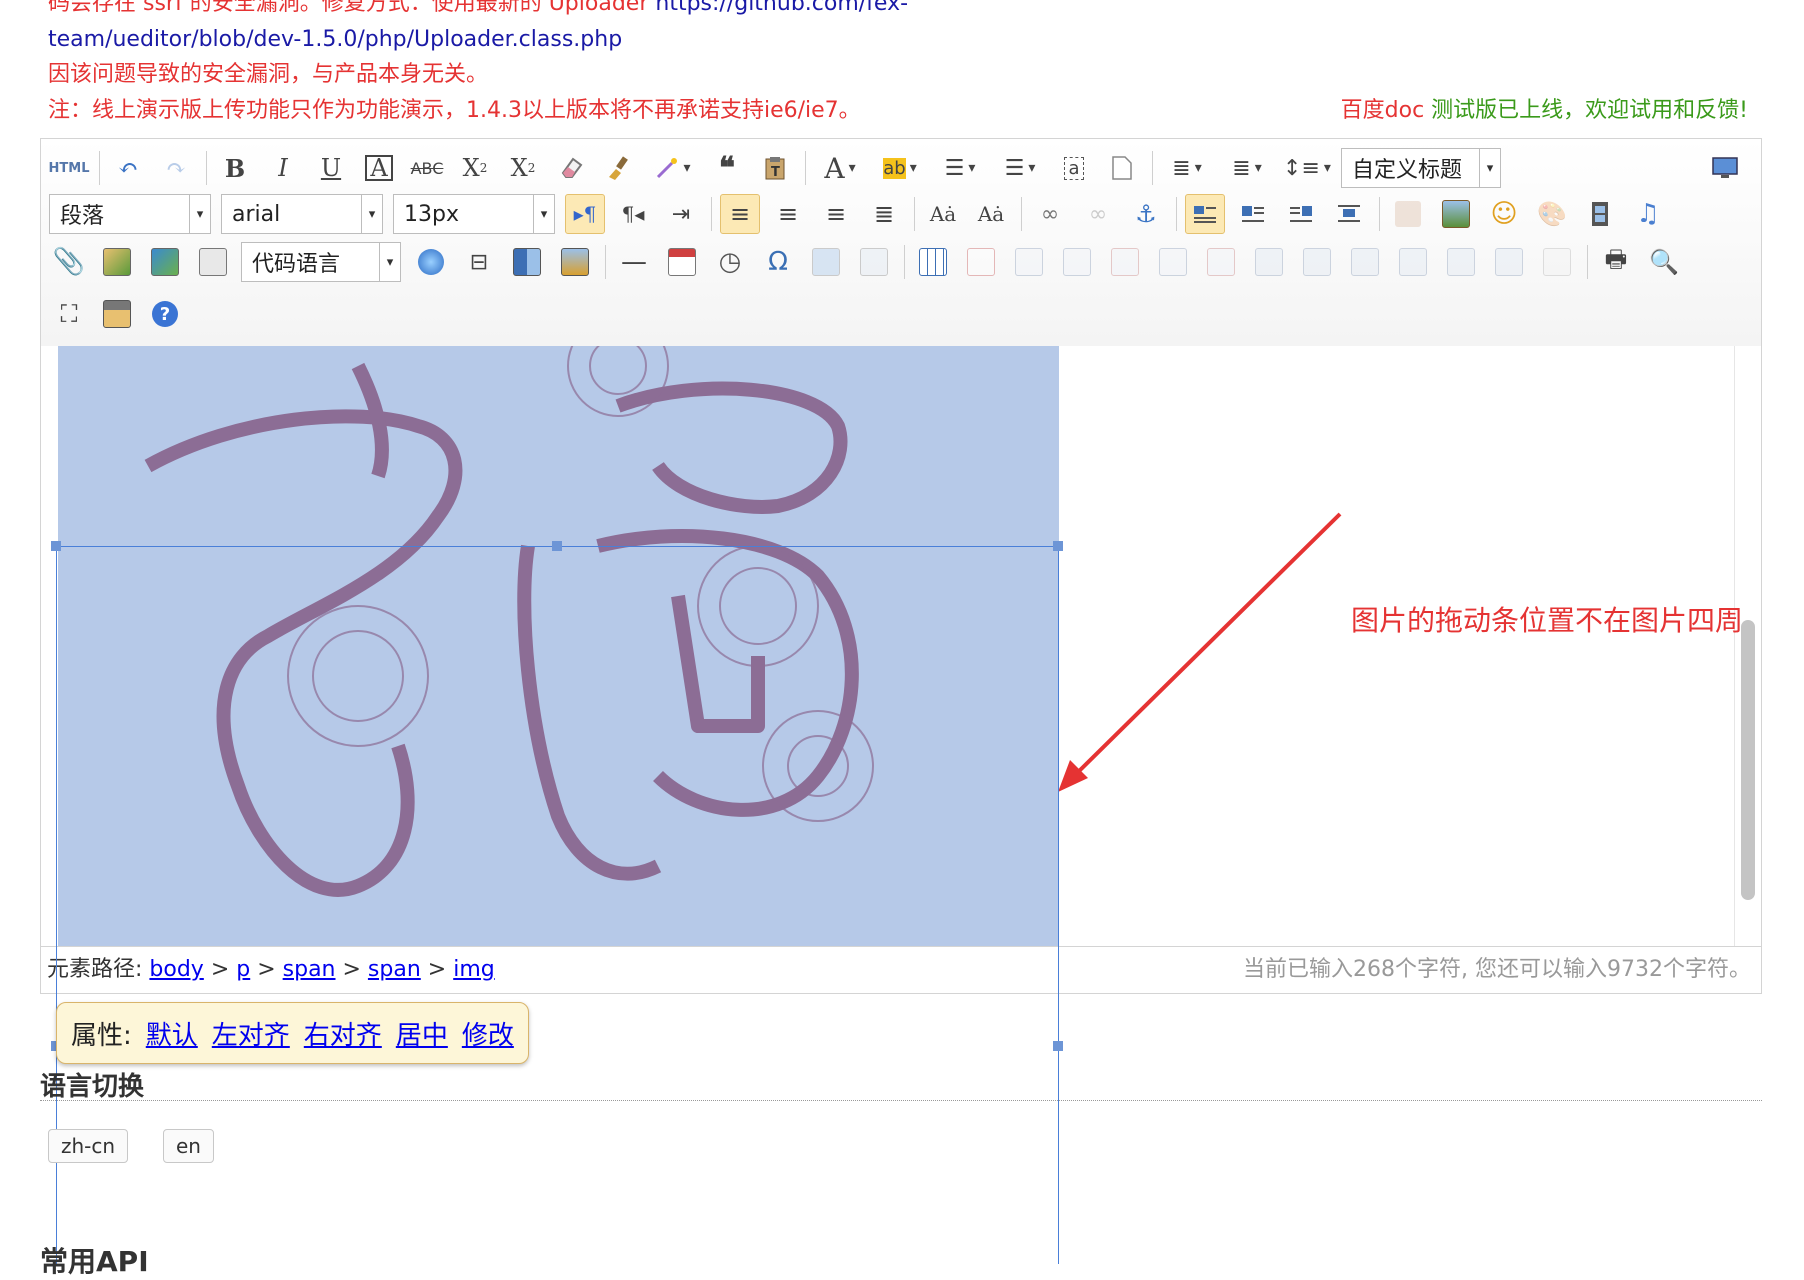 This screenshot has height=1280, width=1804. What do you see at coordinates (251, 1033) in the screenshot?
I see `image-align-left-link: 左对齐` at bounding box center [251, 1033].